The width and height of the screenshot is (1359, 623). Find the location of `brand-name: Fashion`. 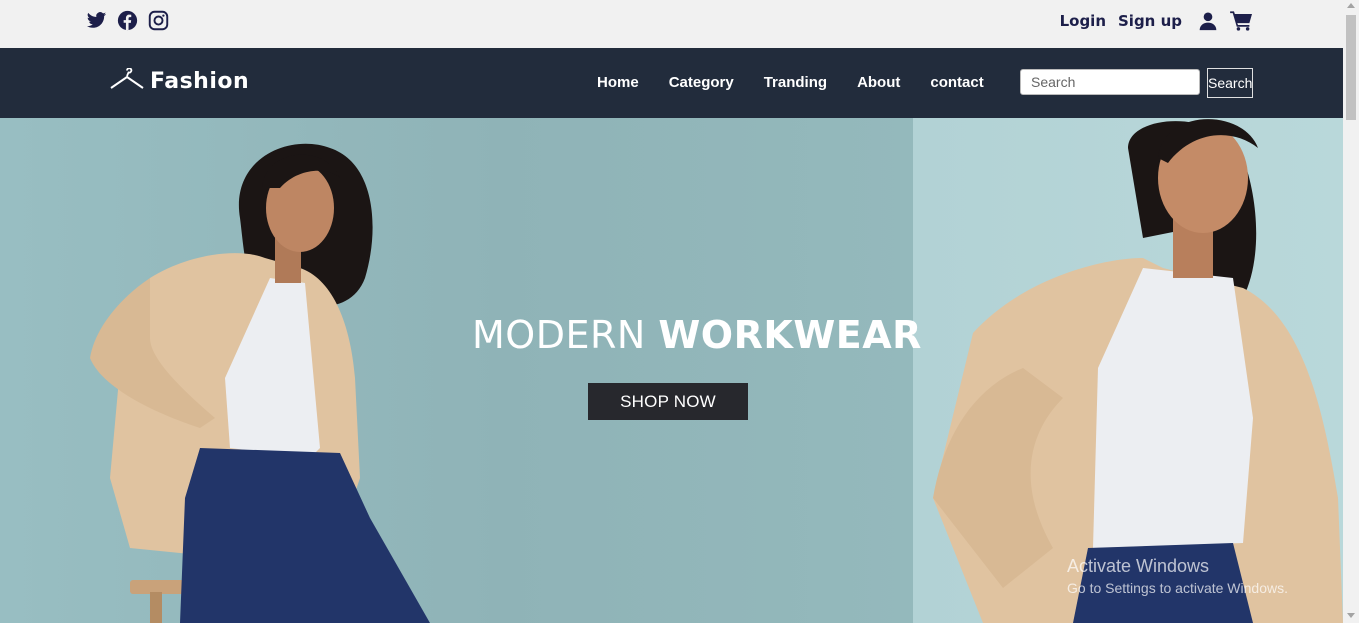

brand-name: Fashion is located at coordinates (200, 81).